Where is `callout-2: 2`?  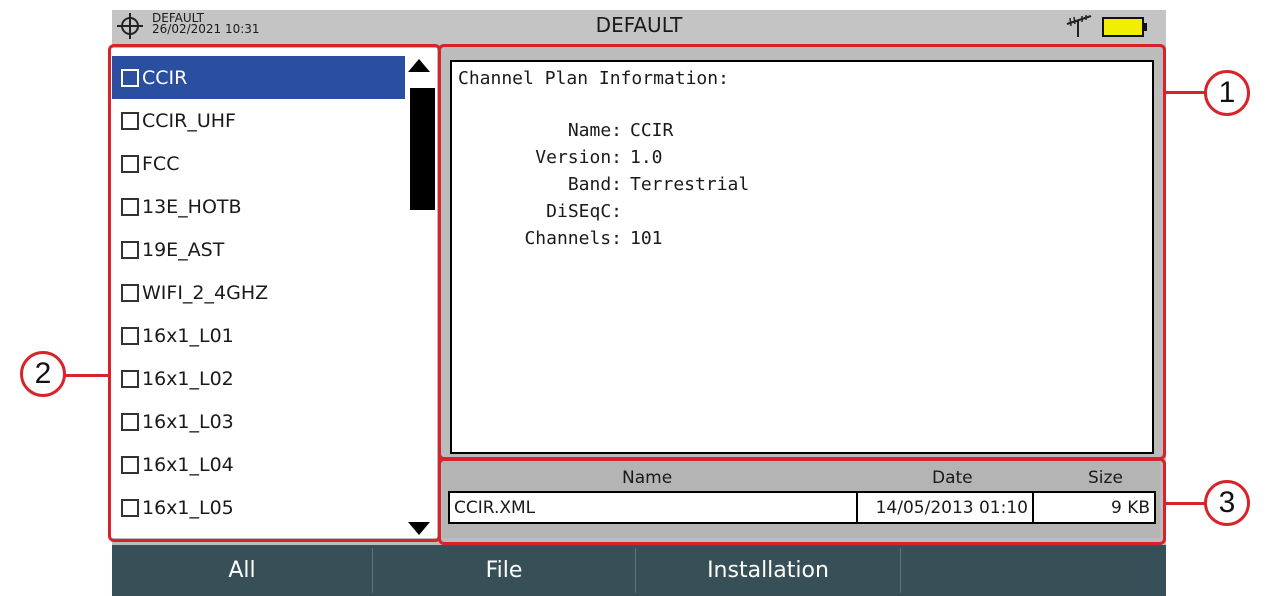 callout-2: 2 is located at coordinates (43, 374).